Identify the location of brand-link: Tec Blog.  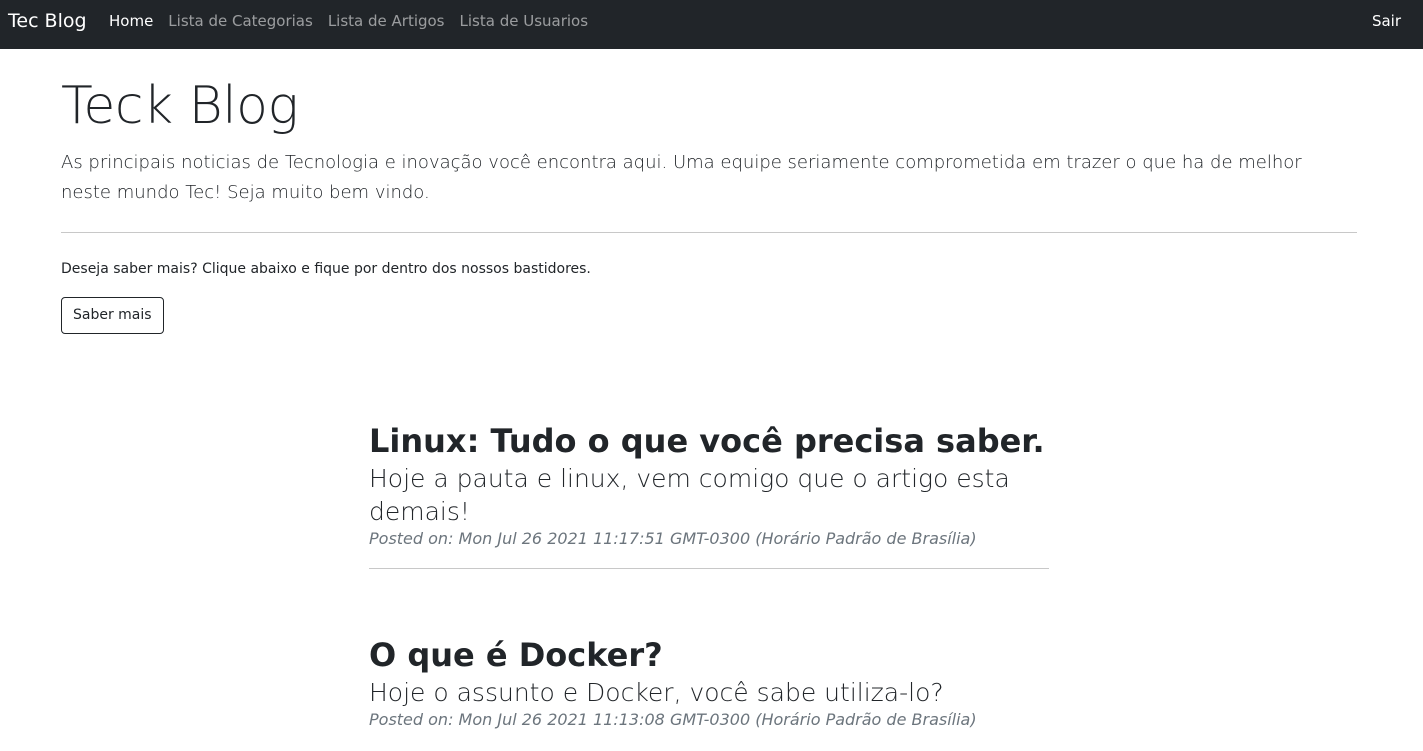
(47, 21).